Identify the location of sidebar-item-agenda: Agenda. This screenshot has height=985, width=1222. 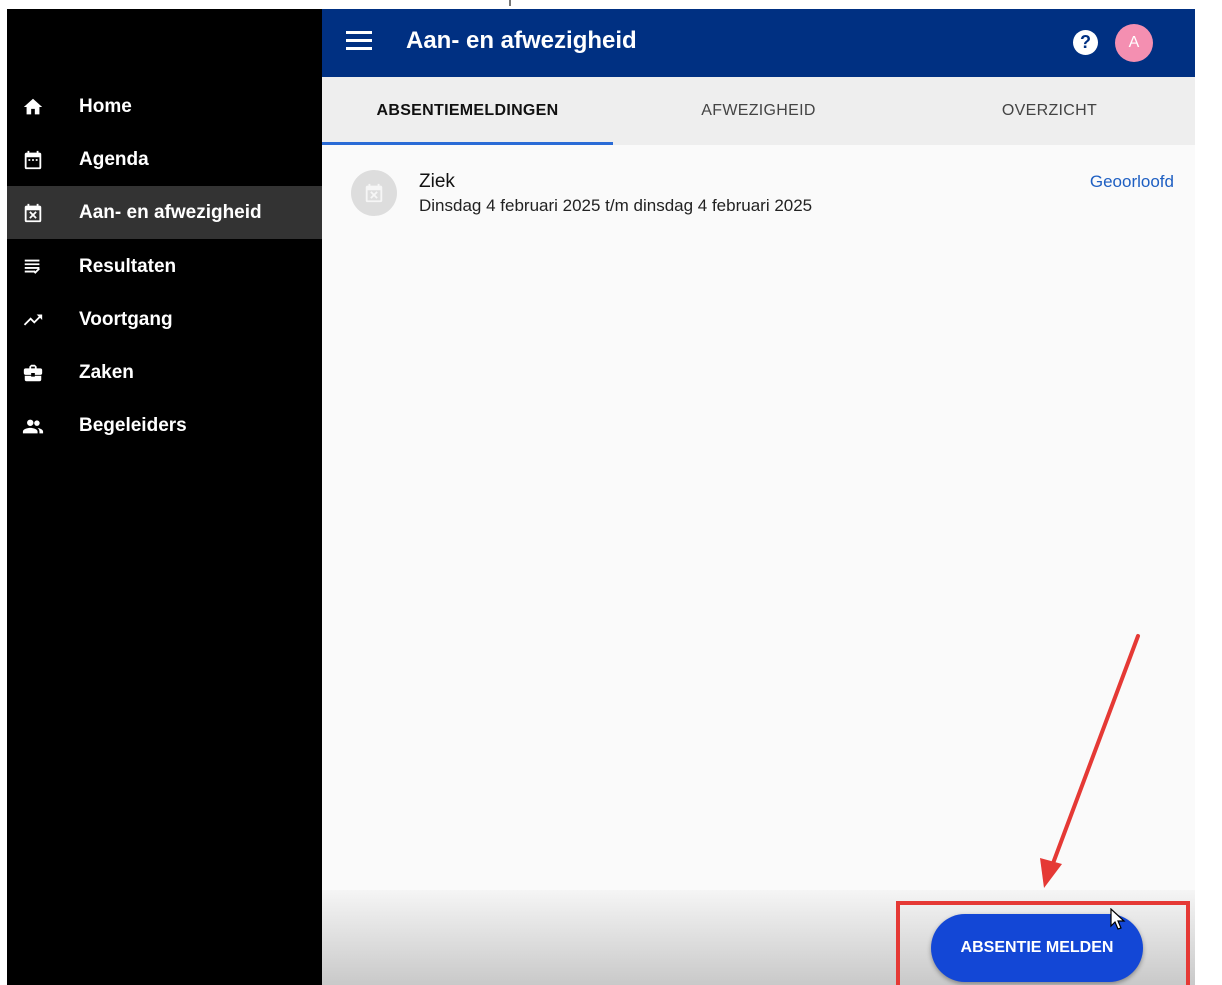
(164, 159).